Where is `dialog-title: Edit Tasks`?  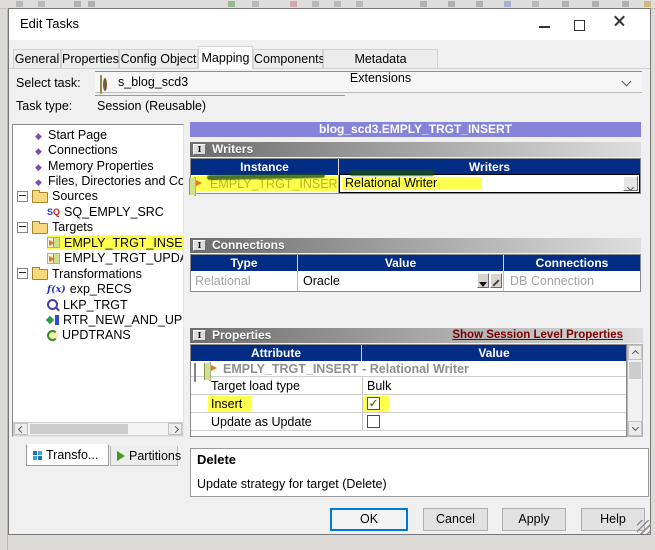 dialog-title: Edit Tasks is located at coordinates (50, 23).